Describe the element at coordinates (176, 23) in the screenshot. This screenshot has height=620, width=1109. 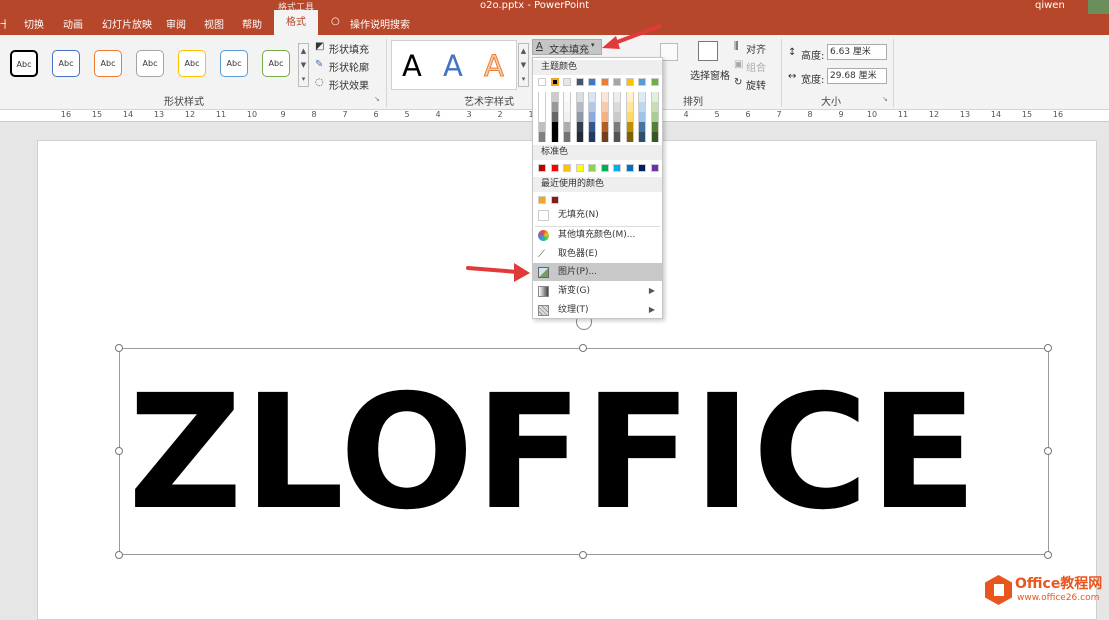
I see `tab-review: 审阅` at that location.